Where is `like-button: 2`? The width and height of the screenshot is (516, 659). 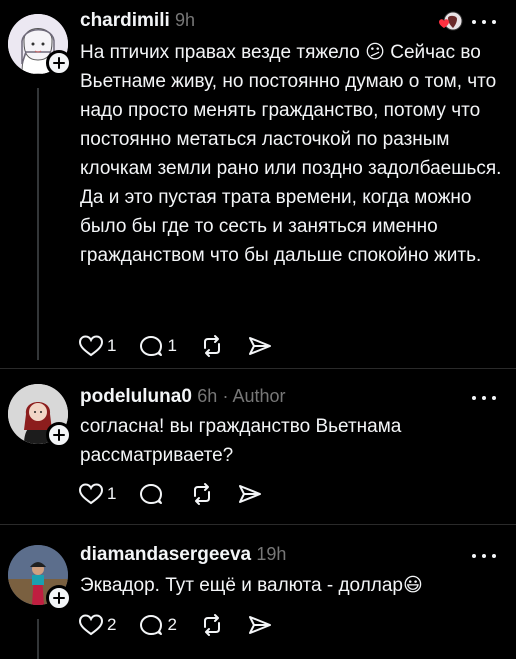
like-button: 2 is located at coordinates (97, 625).